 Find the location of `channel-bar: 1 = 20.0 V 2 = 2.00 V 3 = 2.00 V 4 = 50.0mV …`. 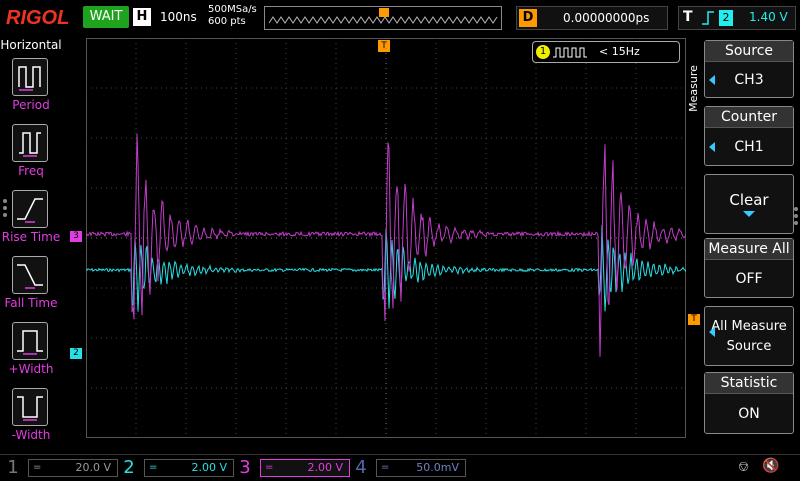

channel-bar: 1 = 20.0 V 2 = 2.00 V 3 = 2.00 V 4 = 50.0mV … is located at coordinates (400, 467).